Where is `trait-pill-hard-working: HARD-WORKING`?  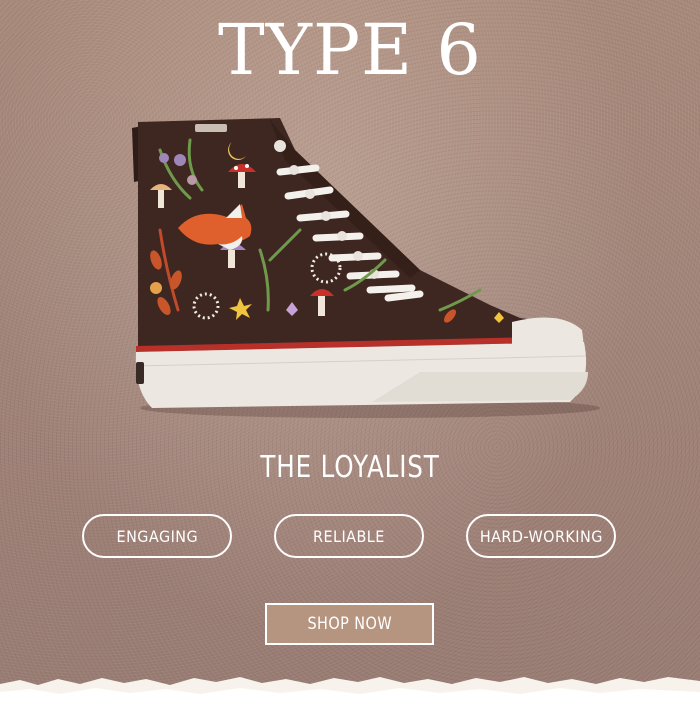 trait-pill-hard-working: HARD-WORKING is located at coordinates (541, 536).